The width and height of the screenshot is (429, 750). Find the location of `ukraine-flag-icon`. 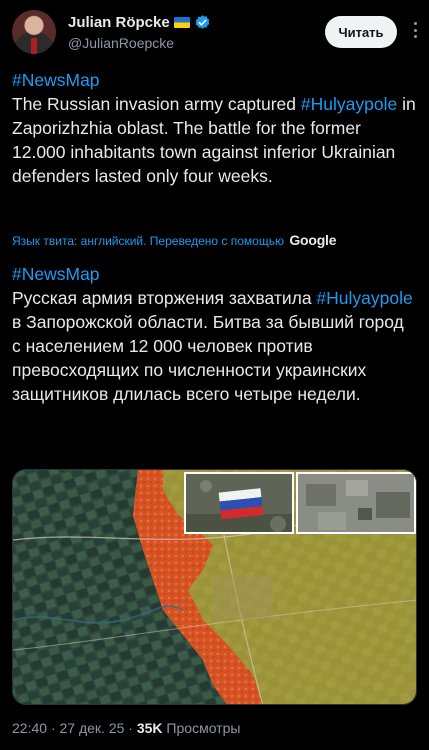

ukraine-flag-icon is located at coordinates (181, 22).